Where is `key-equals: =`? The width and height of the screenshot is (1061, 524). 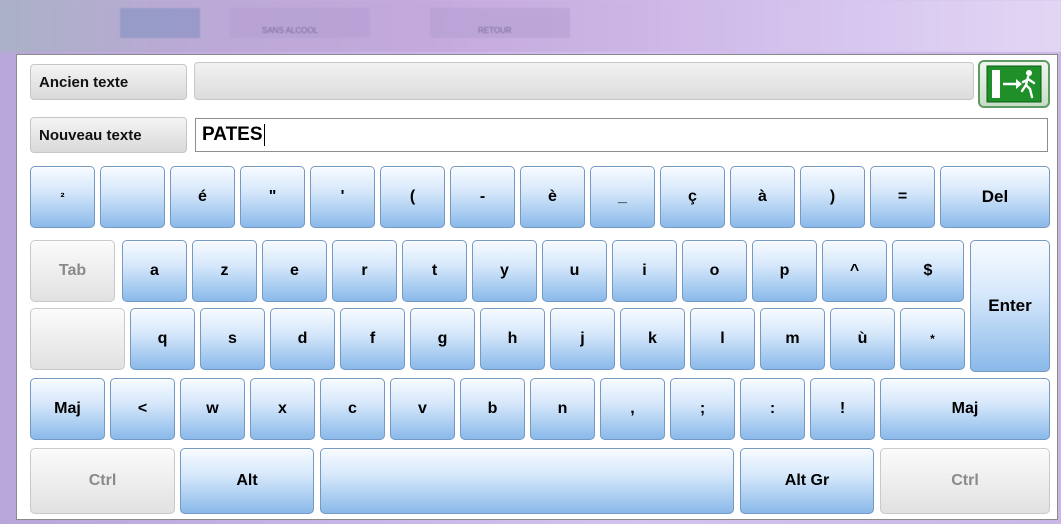
key-equals: = is located at coordinates (902, 197).